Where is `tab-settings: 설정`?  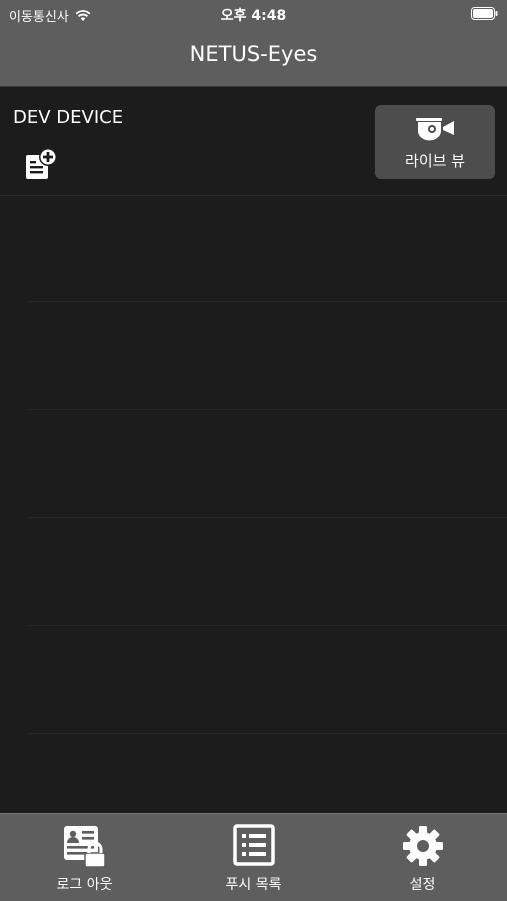
tab-settings: 설정 is located at coordinates (422, 857).